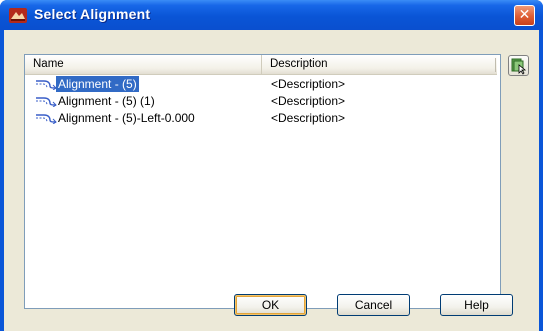 The image size is (543, 331). What do you see at coordinates (270, 305) in the screenshot?
I see `ok-button: OK` at bounding box center [270, 305].